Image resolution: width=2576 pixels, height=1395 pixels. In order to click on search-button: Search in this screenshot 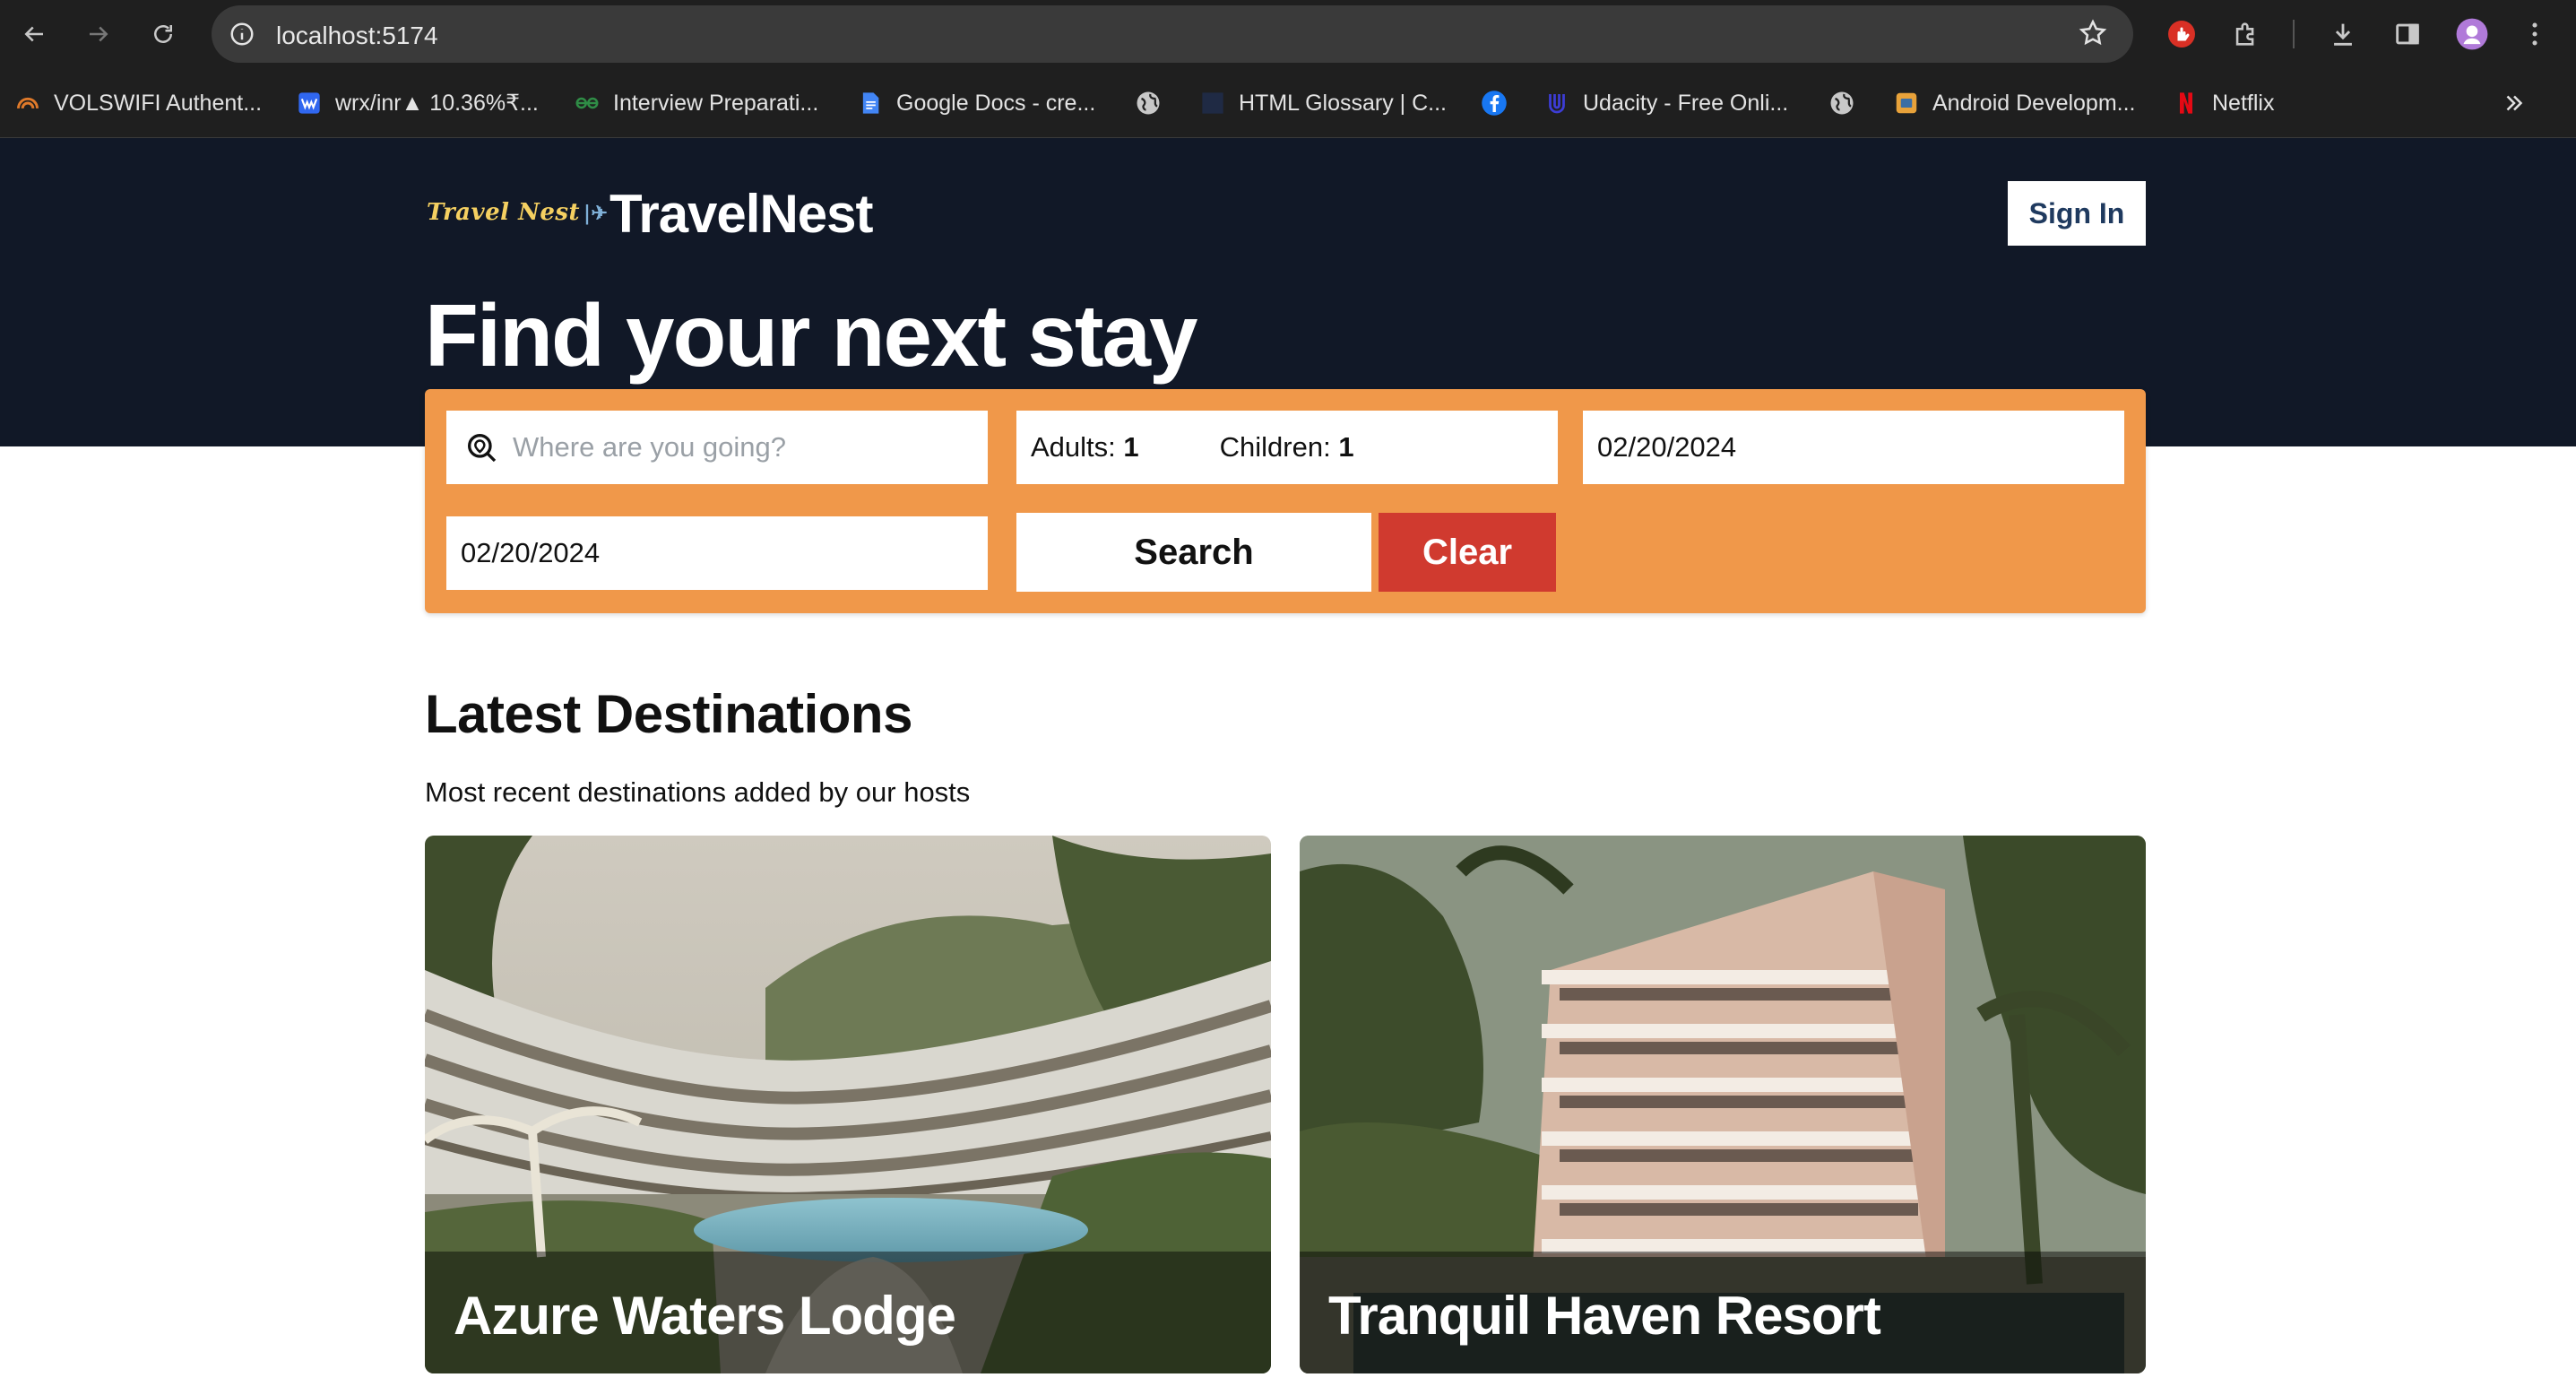, I will do `click(1193, 552)`.